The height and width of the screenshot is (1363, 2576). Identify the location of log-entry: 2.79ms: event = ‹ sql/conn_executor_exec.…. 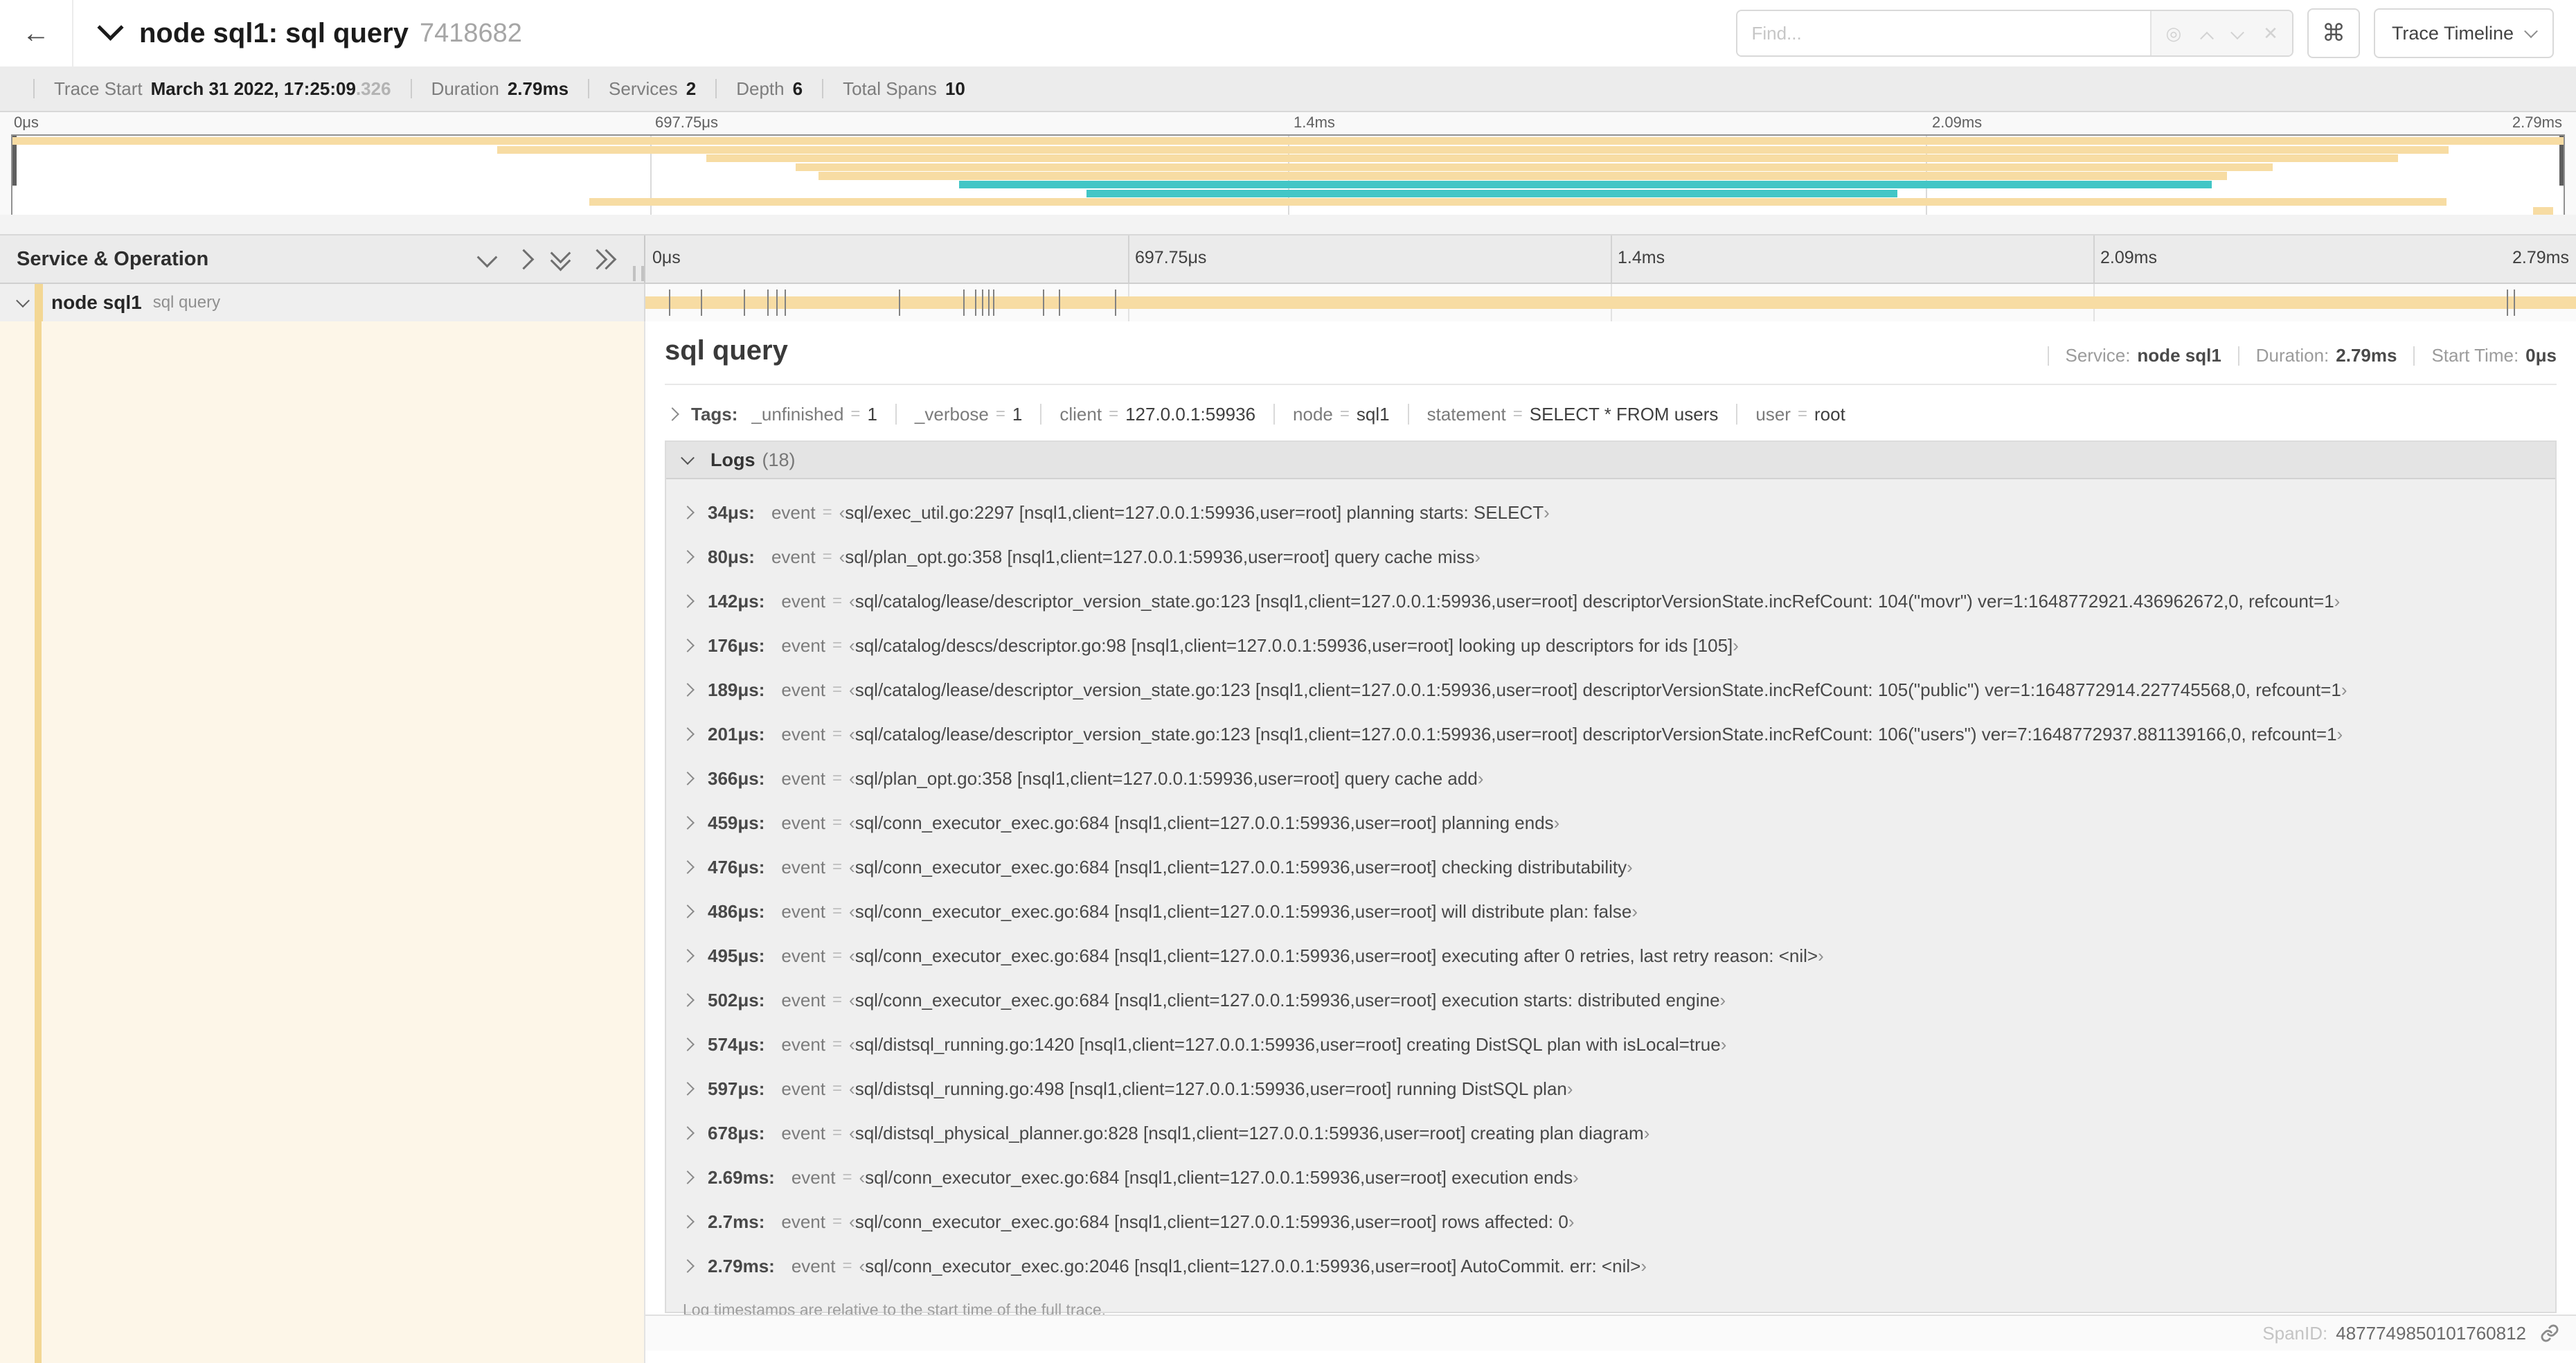
(1611, 1266).